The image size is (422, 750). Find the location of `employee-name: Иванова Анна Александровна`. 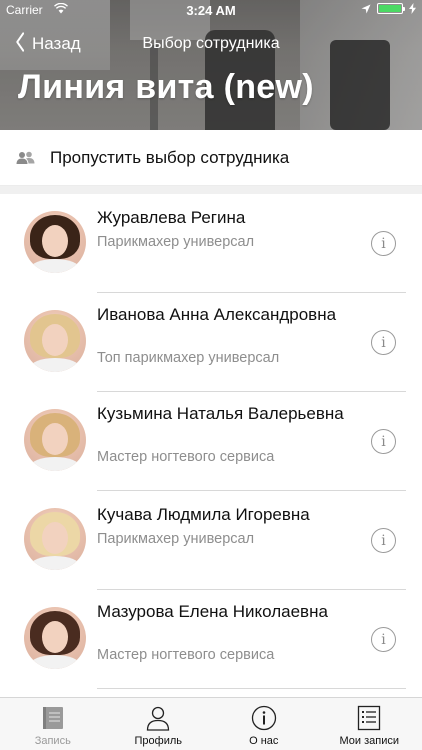

employee-name: Иванова Анна Александровна is located at coordinates (217, 314).